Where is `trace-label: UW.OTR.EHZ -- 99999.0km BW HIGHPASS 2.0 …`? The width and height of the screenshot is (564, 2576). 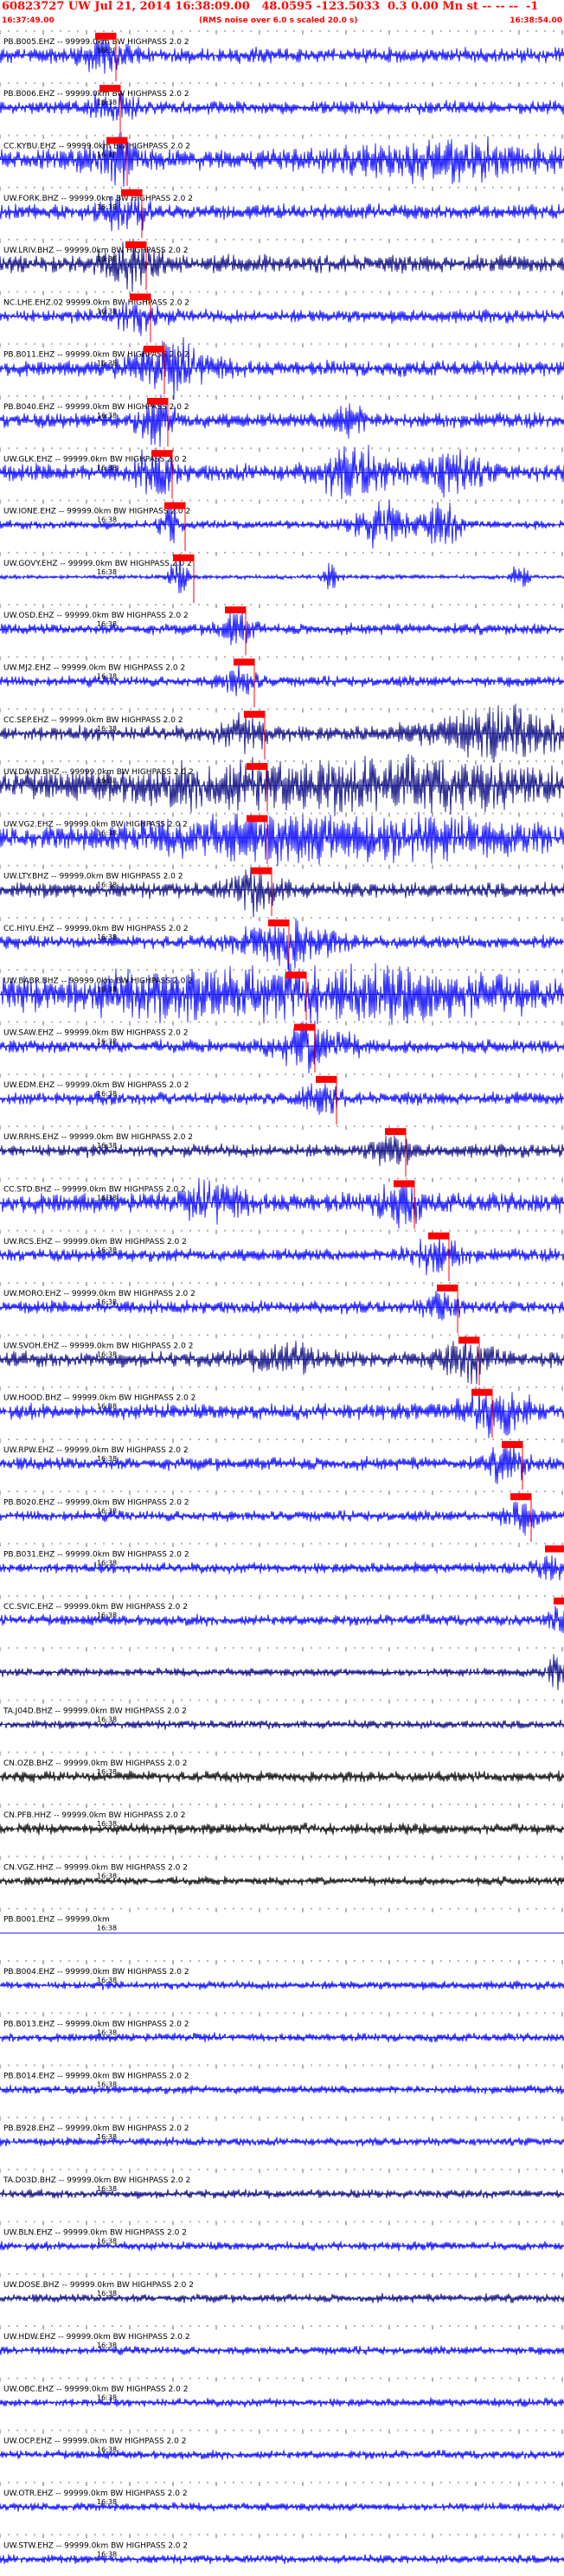 trace-label: UW.OTR.EHZ -- 99999.0km BW HIGHPASS 2.0 … is located at coordinates (95, 2493).